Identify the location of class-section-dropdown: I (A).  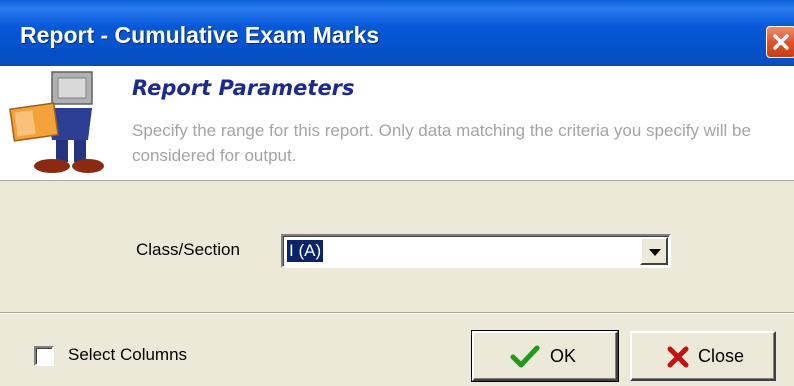
(476, 251).